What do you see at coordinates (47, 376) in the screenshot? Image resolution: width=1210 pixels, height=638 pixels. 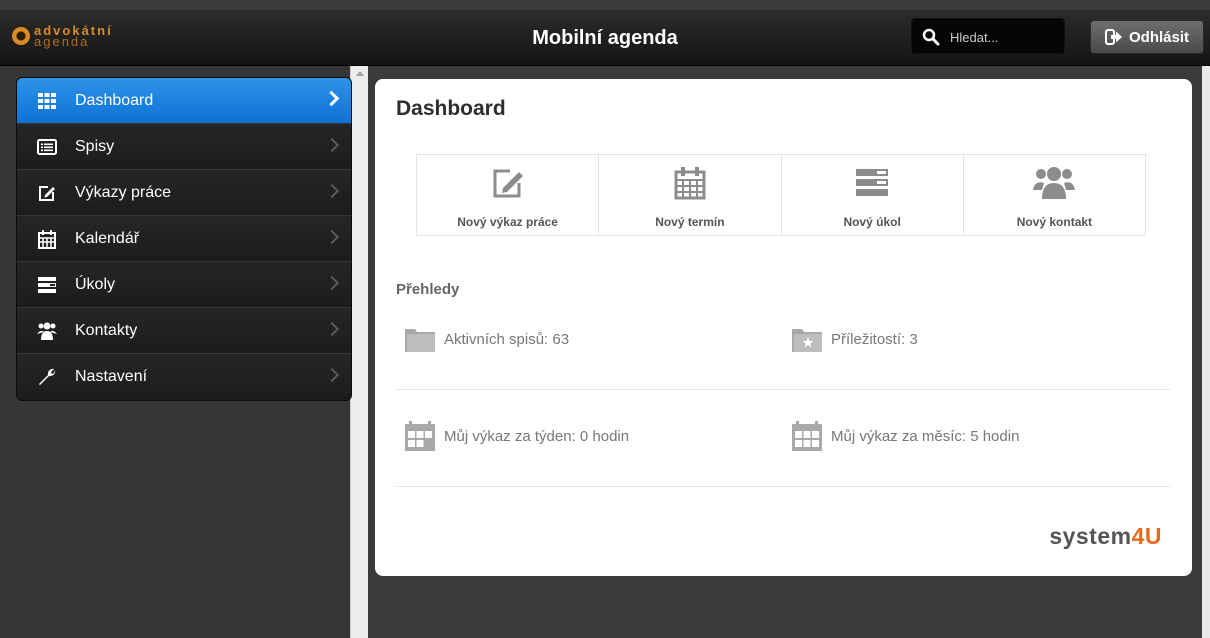 I see `wrench-icon` at bounding box center [47, 376].